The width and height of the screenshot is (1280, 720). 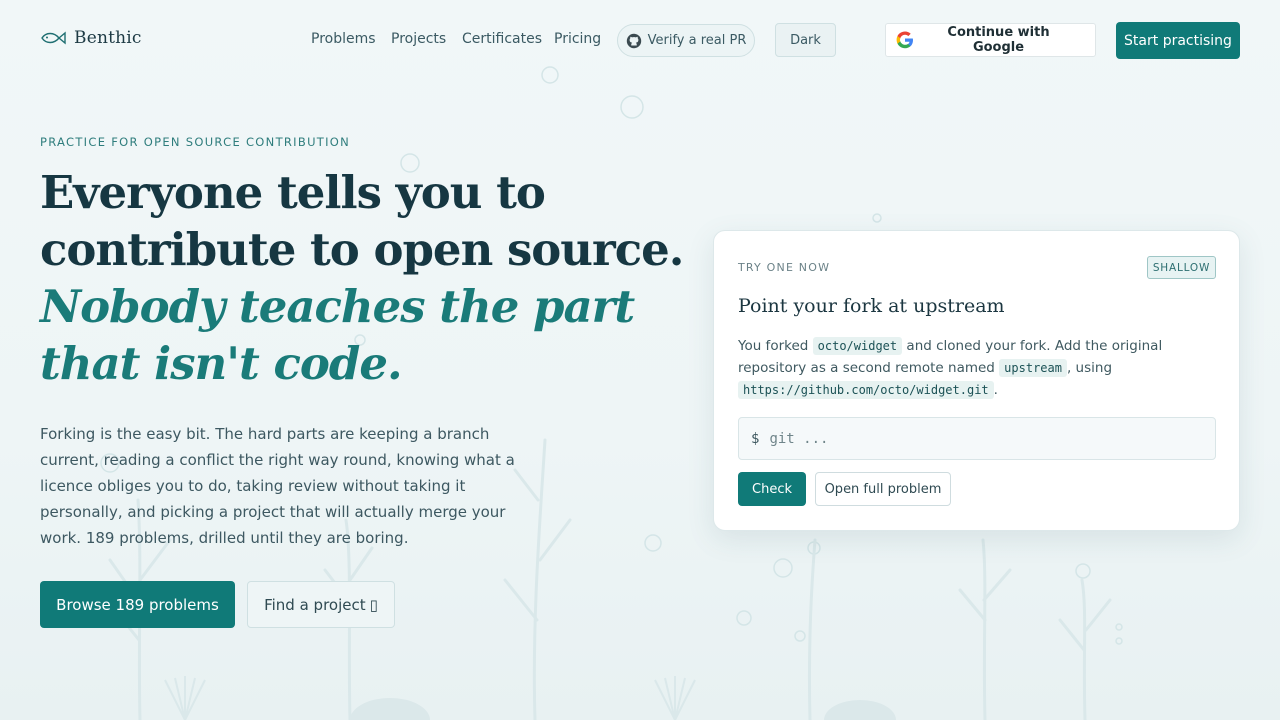 What do you see at coordinates (883, 489) in the screenshot?
I see `open-full-problem-button: Open full problem` at bounding box center [883, 489].